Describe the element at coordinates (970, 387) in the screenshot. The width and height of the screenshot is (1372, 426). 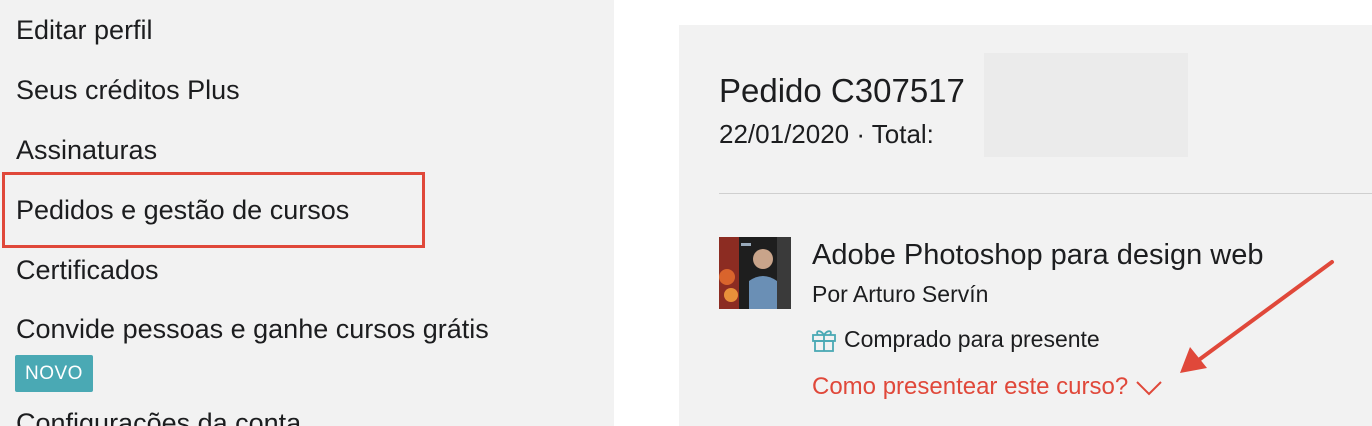
I see `gift-howto-label: Como presentear este curso?` at that location.